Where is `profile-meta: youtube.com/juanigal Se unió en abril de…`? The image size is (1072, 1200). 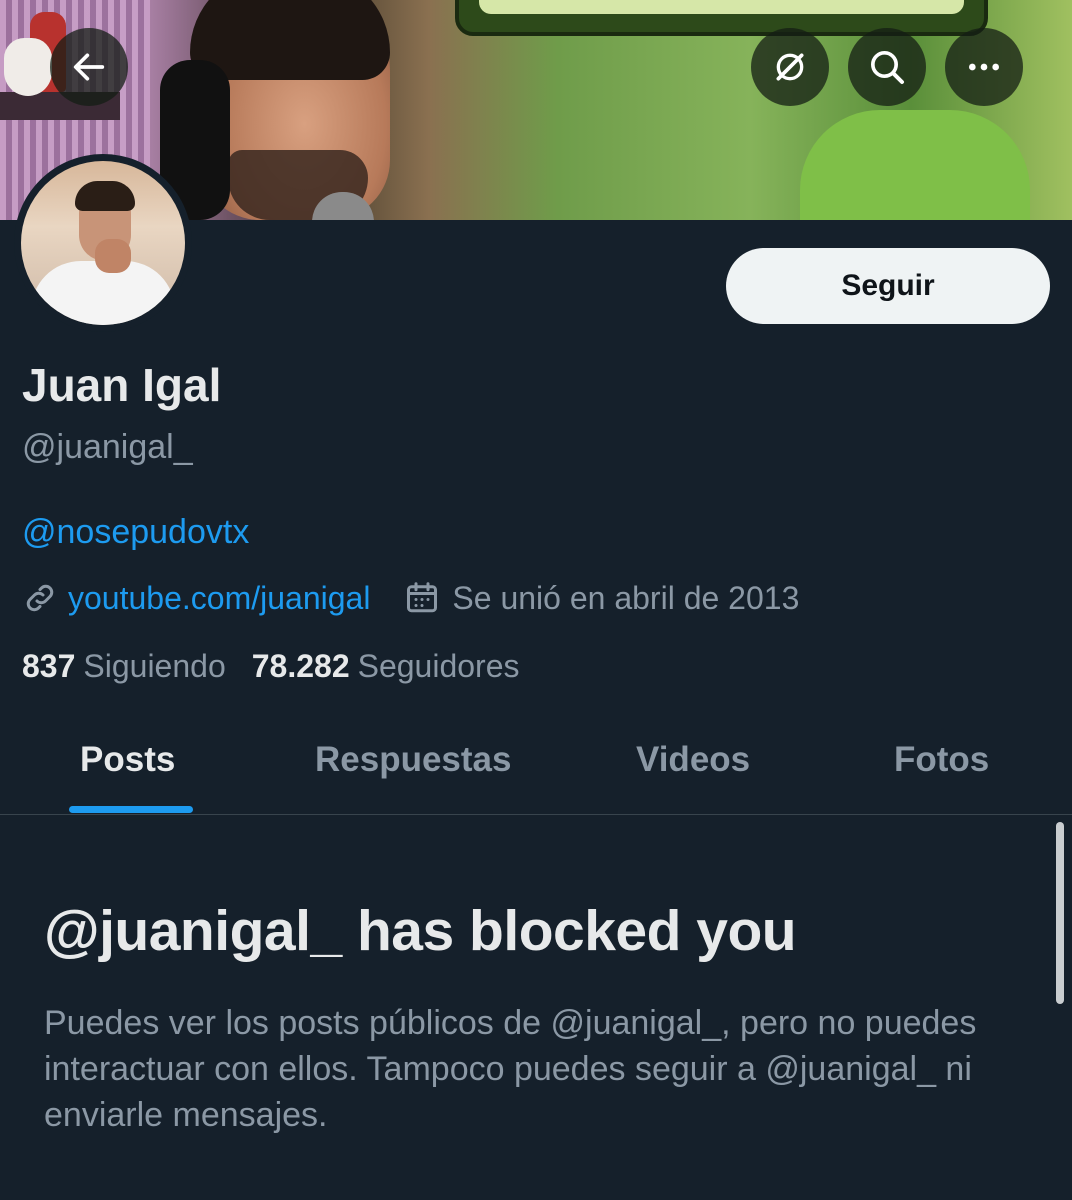
profile-meta: youtube.com/juanigal Se unió en abril de… is located at coordinates (410, 598).